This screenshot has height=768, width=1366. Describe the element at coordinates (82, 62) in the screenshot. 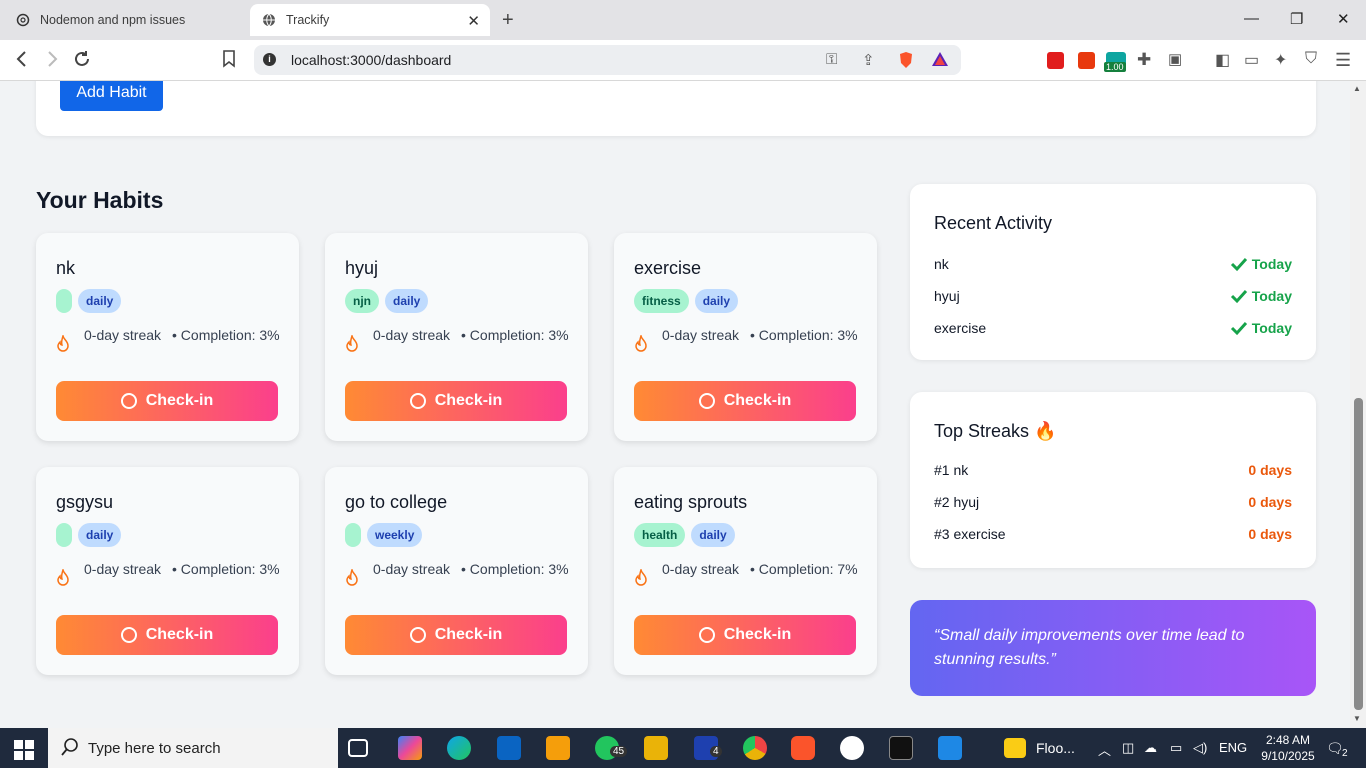

I see `reload-icon` at that location.